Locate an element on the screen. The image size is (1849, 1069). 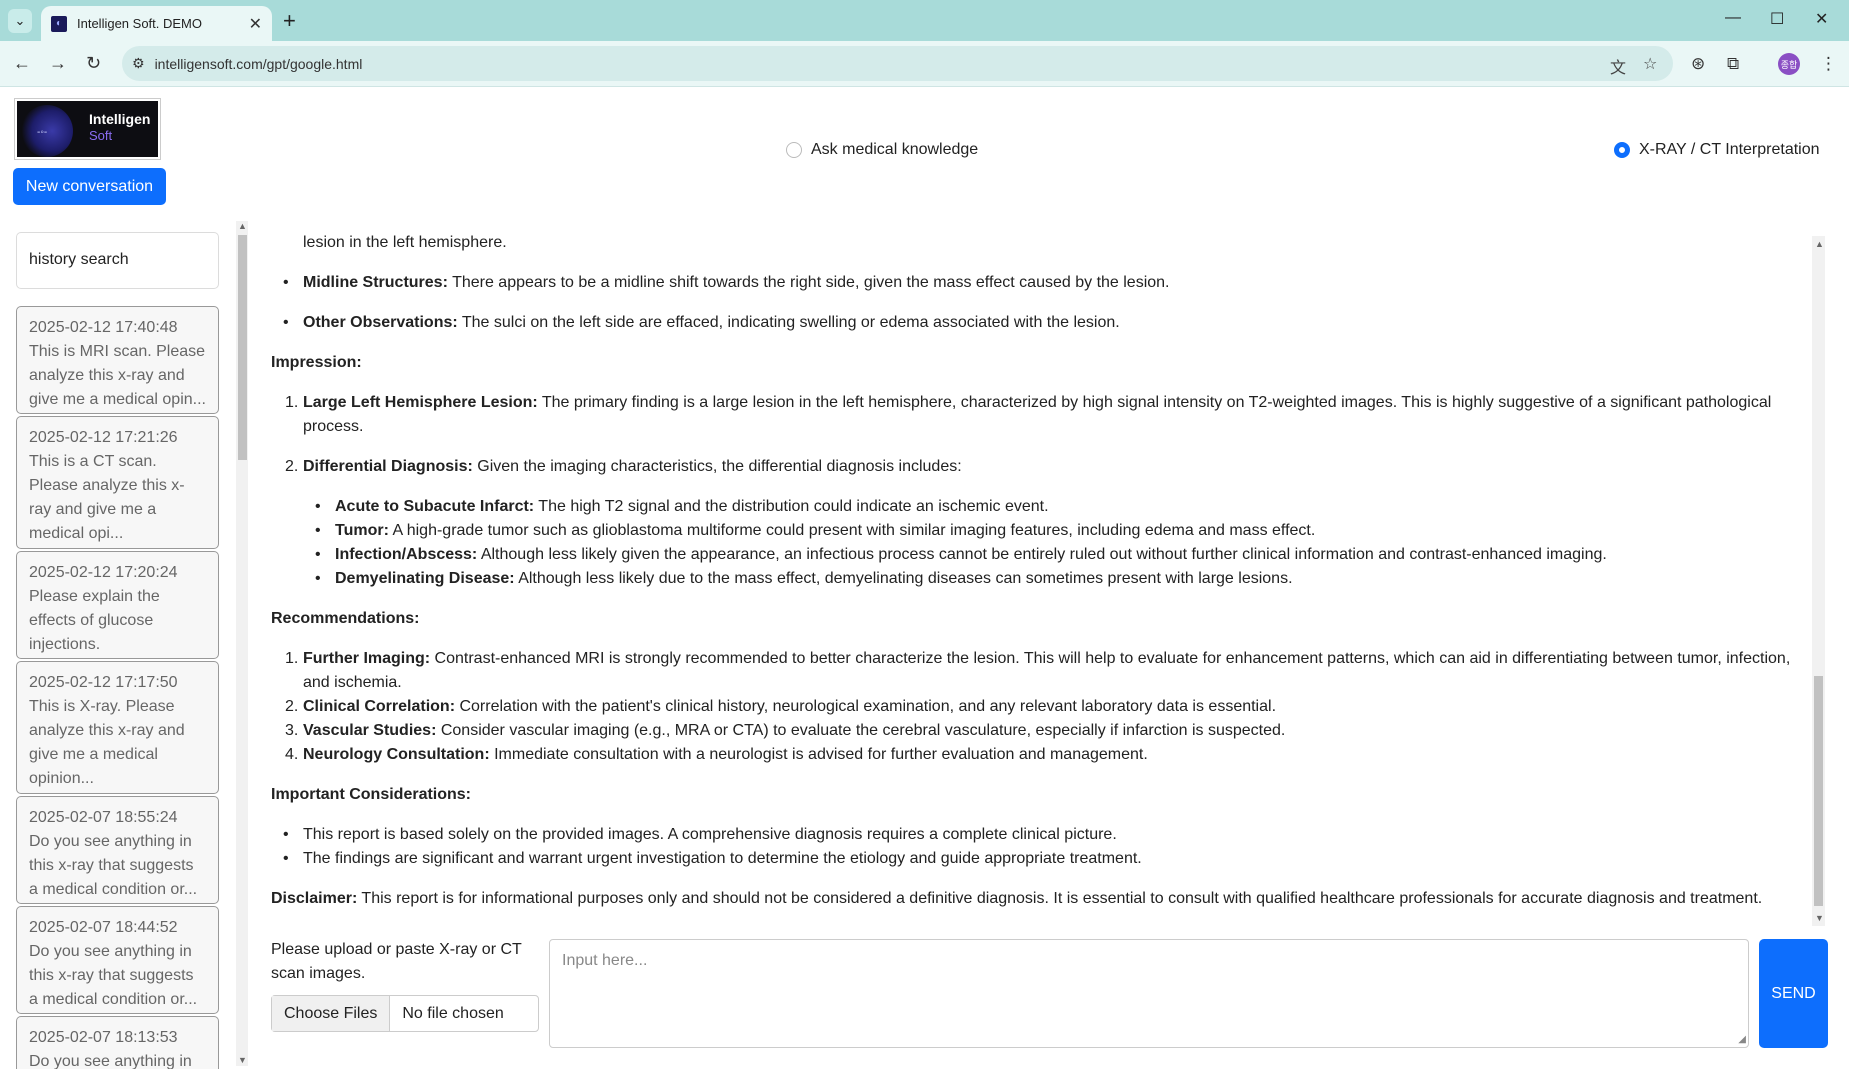
sidebar-scroll-thumb is located at coordinates (242, 347).